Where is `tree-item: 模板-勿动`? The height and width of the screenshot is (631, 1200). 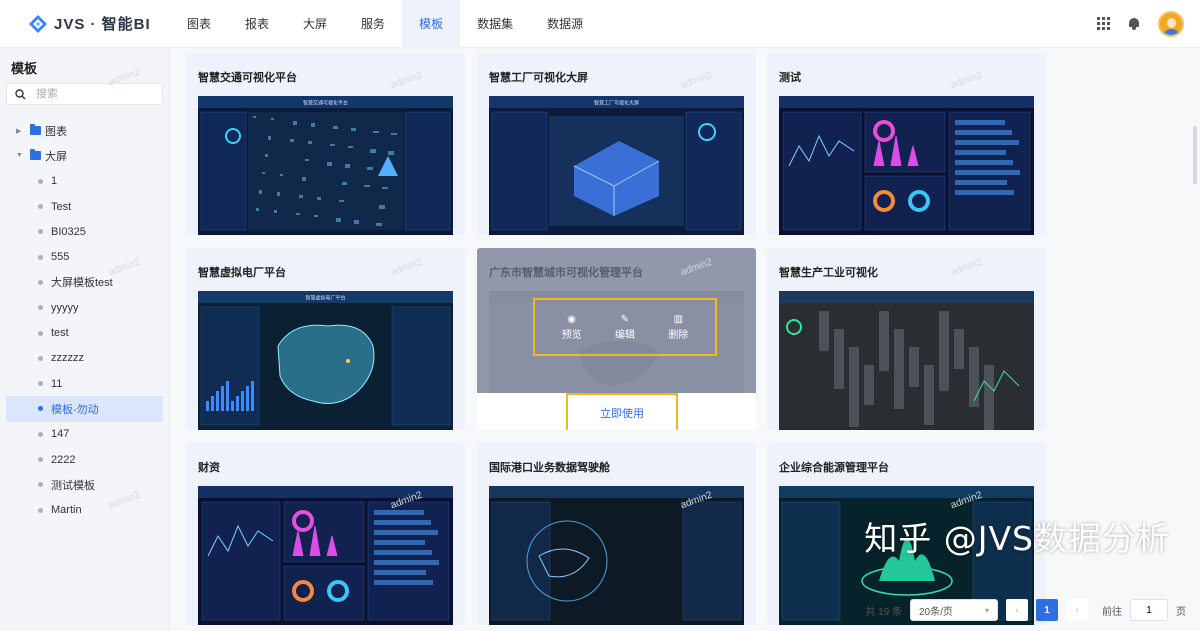
tree-item: 模板-勿动 is located at coordinates (84, 409).